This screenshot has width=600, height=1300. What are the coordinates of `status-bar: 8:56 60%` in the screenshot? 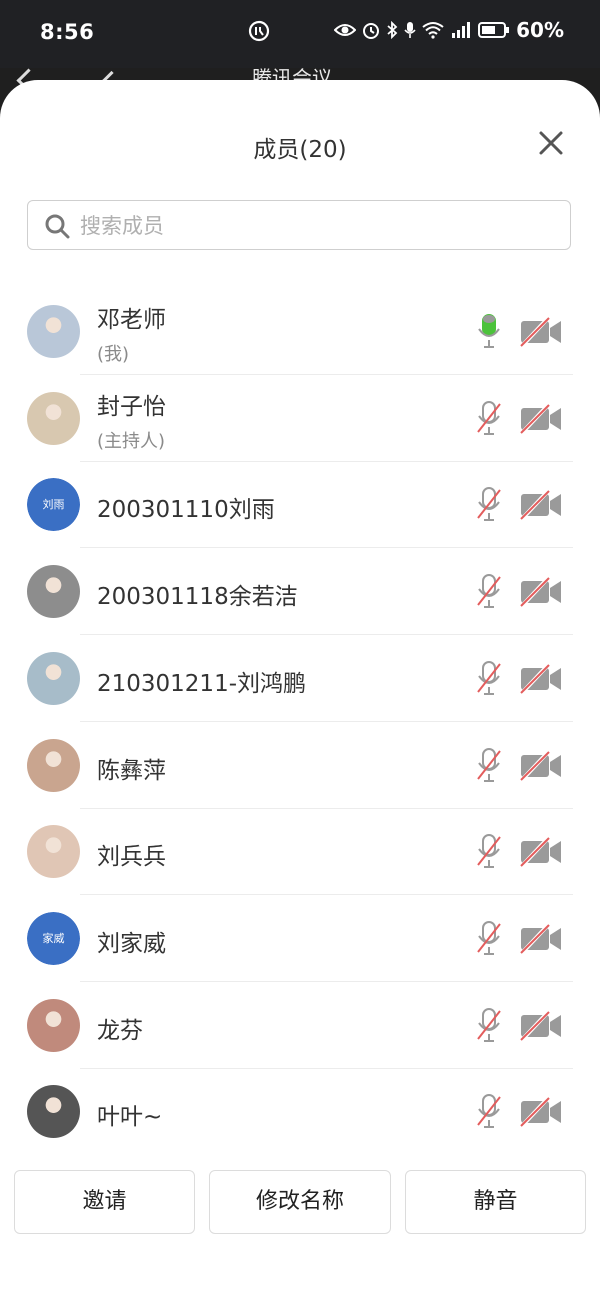 It's located at (300, 34).